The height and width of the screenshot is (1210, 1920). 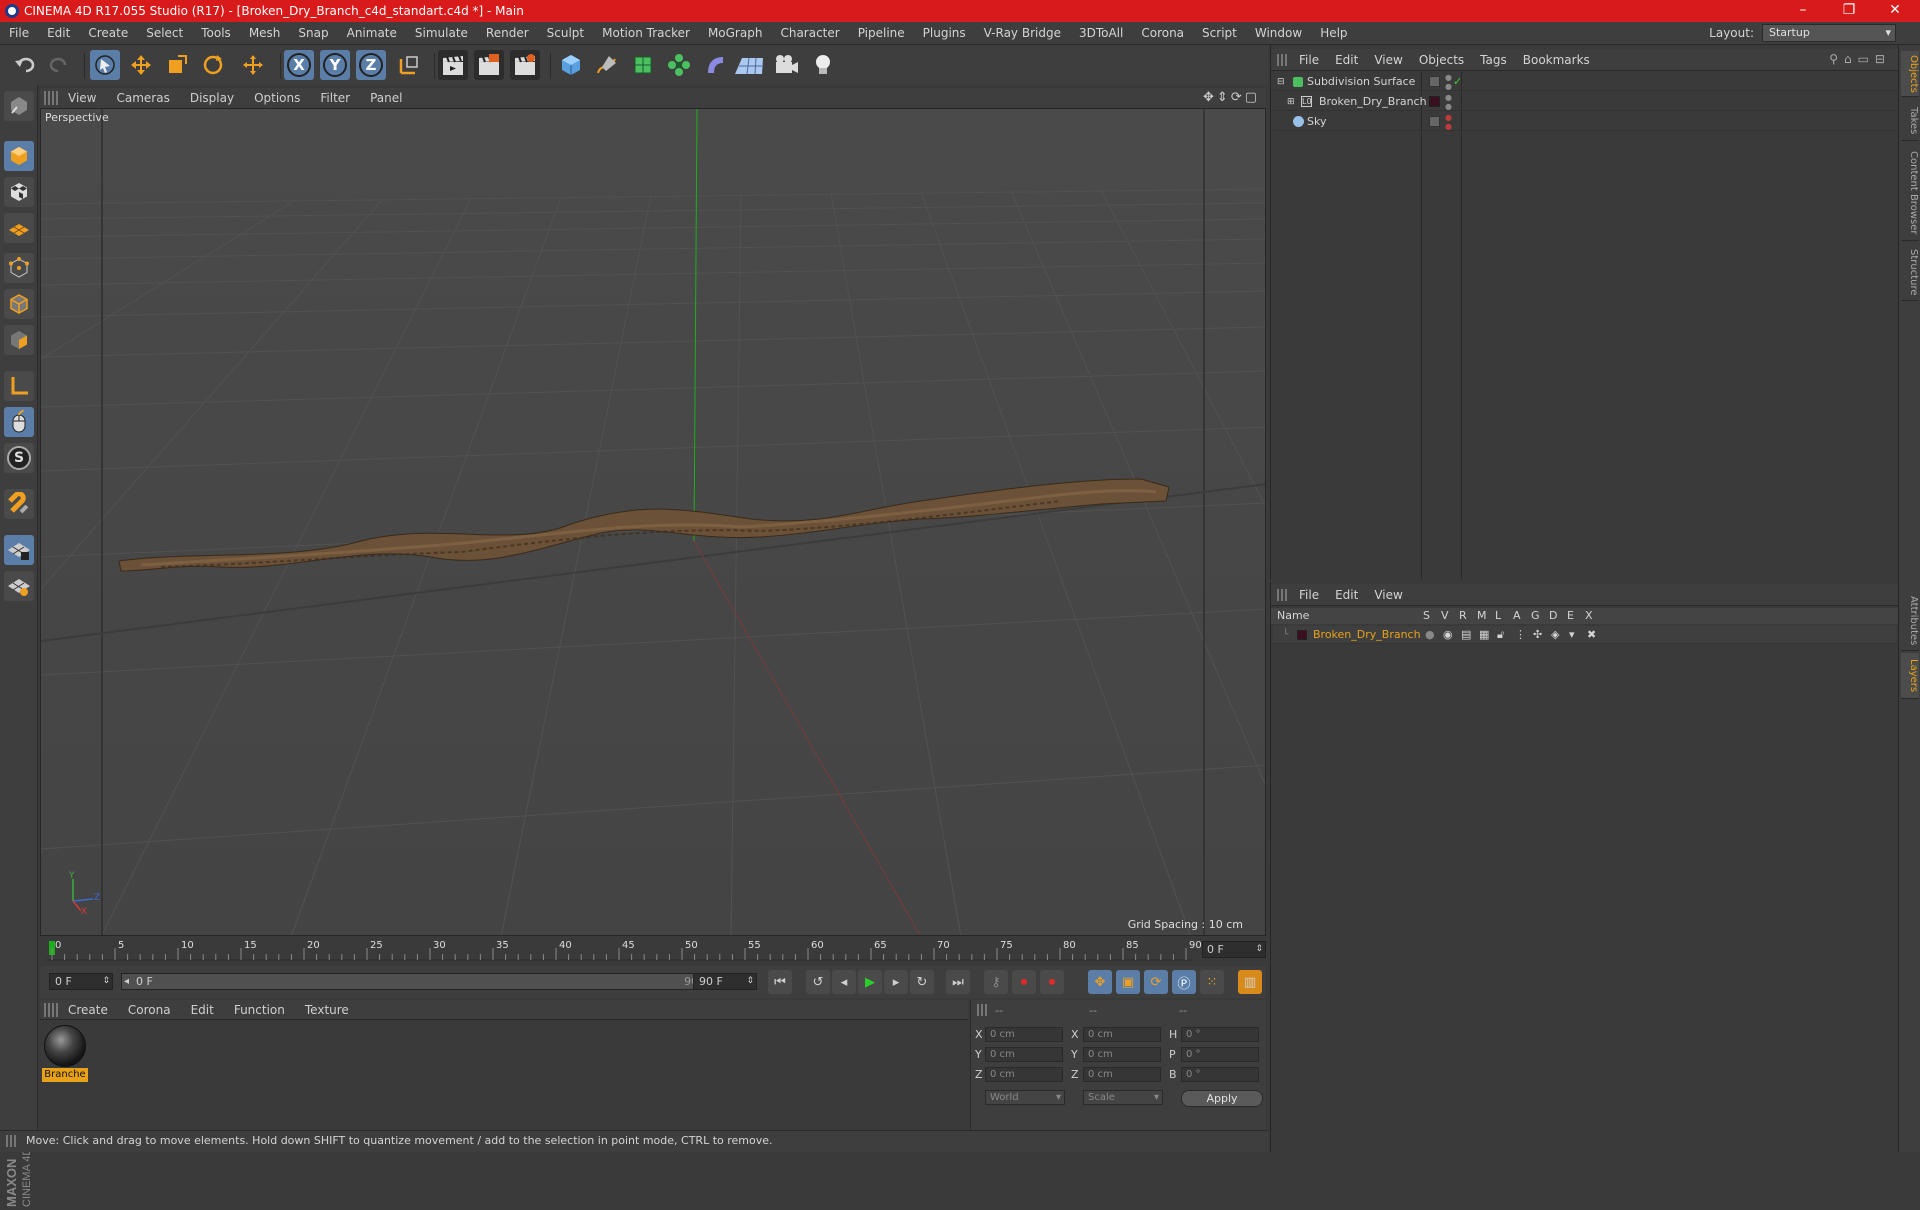 I want to click on viewport-menu-panel: Panel, so click(x=386, y=98).